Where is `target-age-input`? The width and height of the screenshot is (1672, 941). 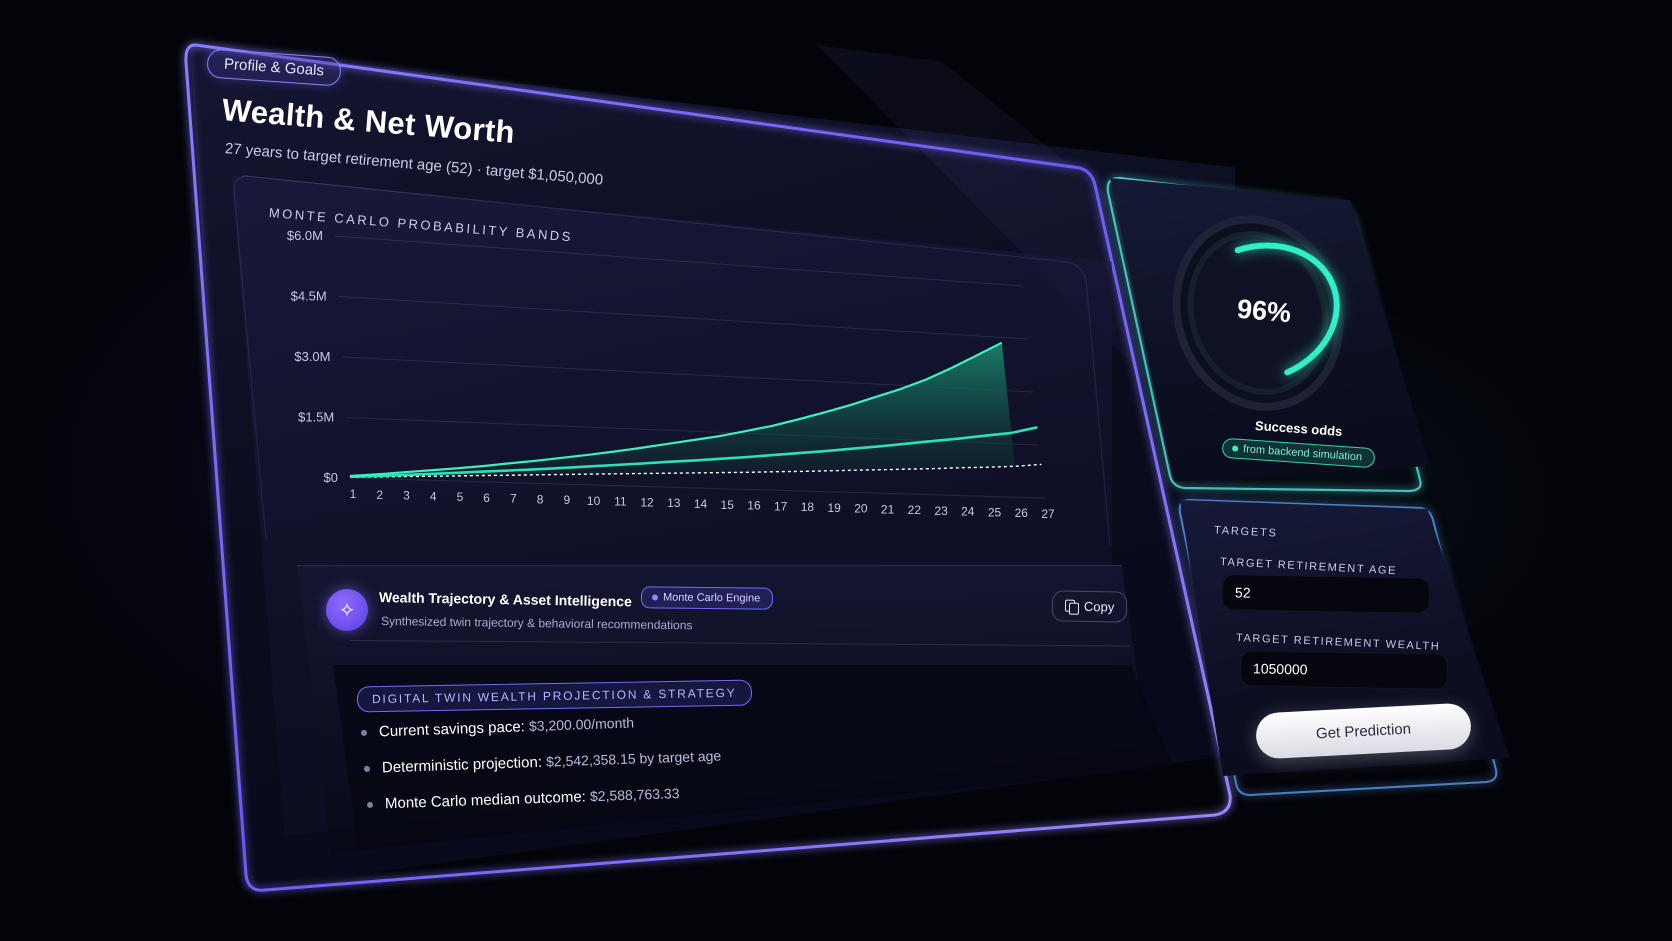 target-age-input is located at coordinates (1326, 594).